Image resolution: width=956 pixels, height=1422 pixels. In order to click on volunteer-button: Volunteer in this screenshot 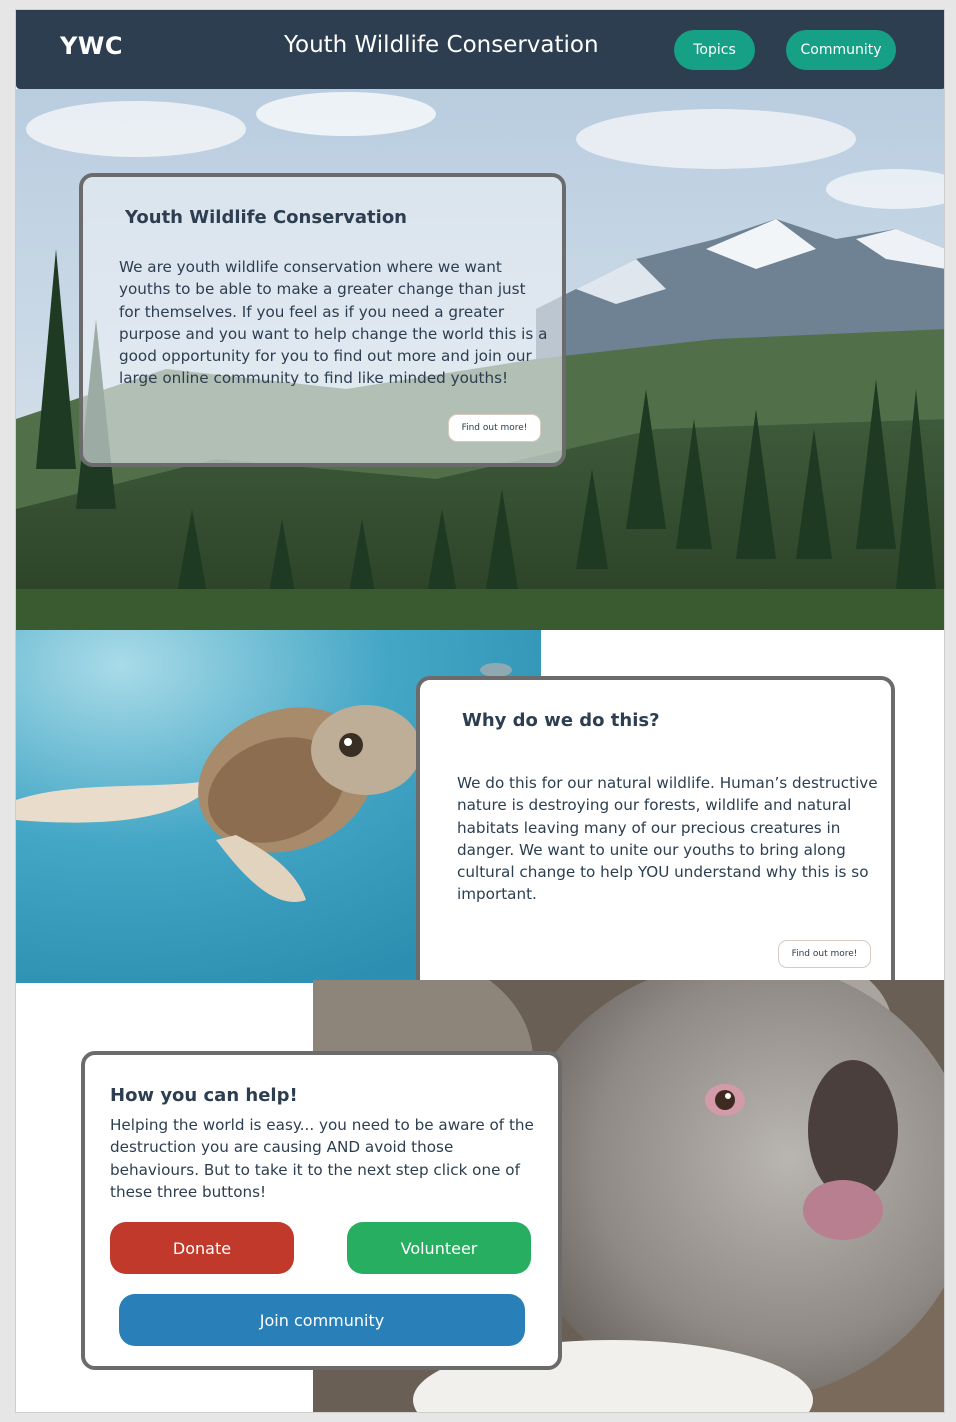, I will do `click(439, 1248)`.